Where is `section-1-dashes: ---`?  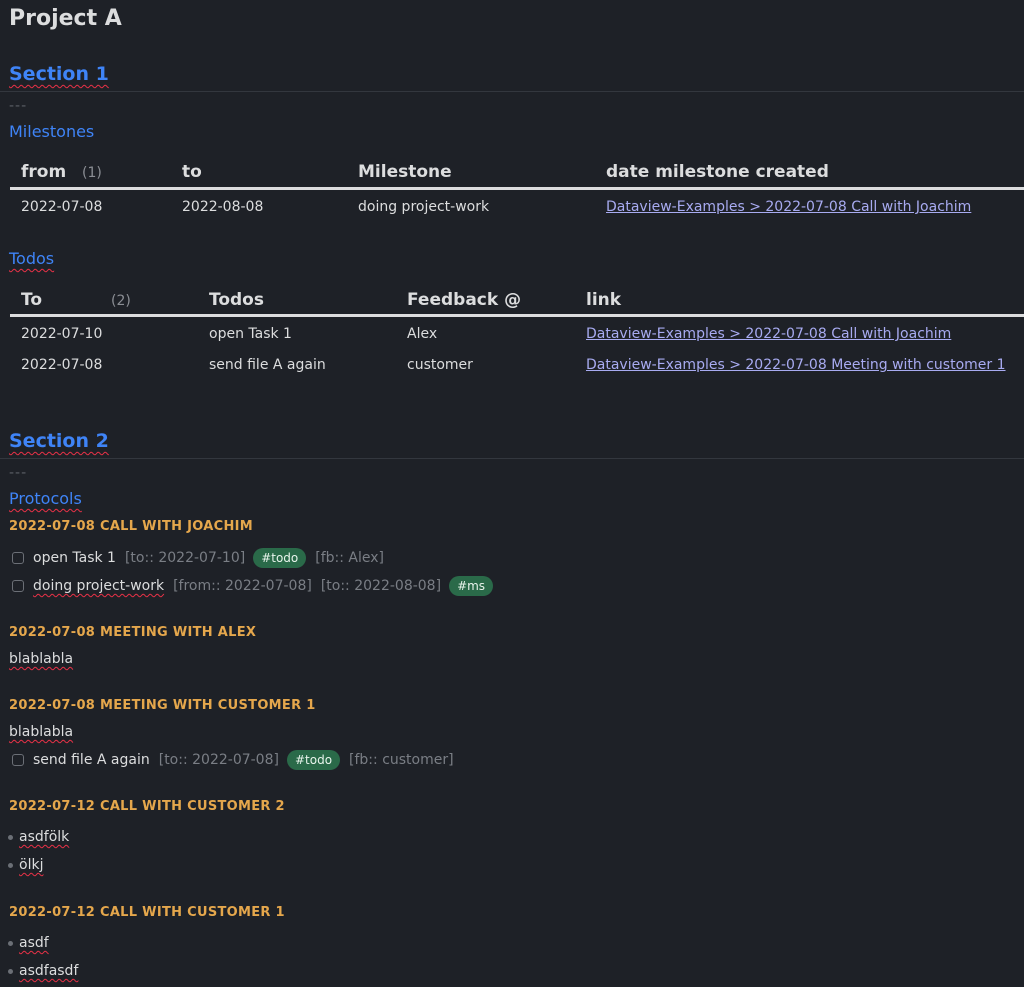 section-1-dashes: --- is located at coordinates (18, 106).